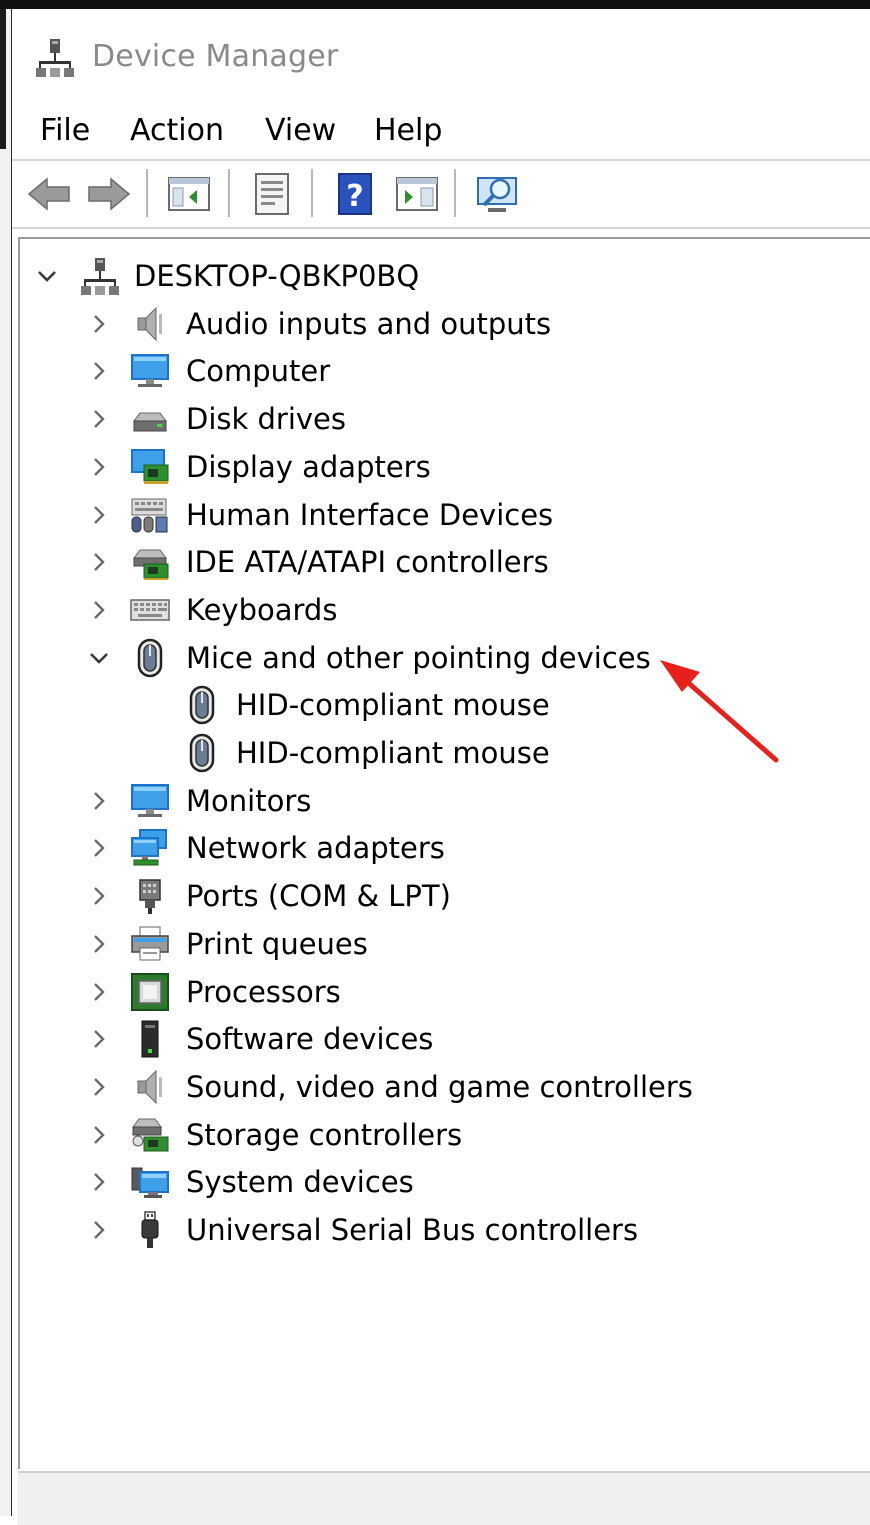 The image size is (870, 1525). I want to click on menu-file: File, so click(65, 130).